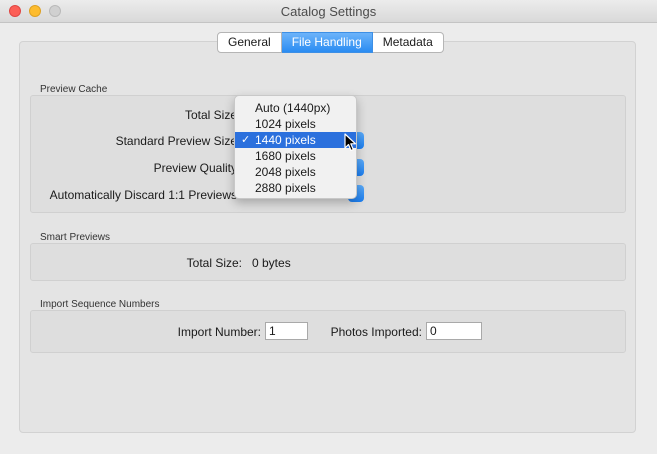 The height and width of the screenshot is (454, 657). I want to click on smart-total-size-value: 0 bytes, so click(271, 263).